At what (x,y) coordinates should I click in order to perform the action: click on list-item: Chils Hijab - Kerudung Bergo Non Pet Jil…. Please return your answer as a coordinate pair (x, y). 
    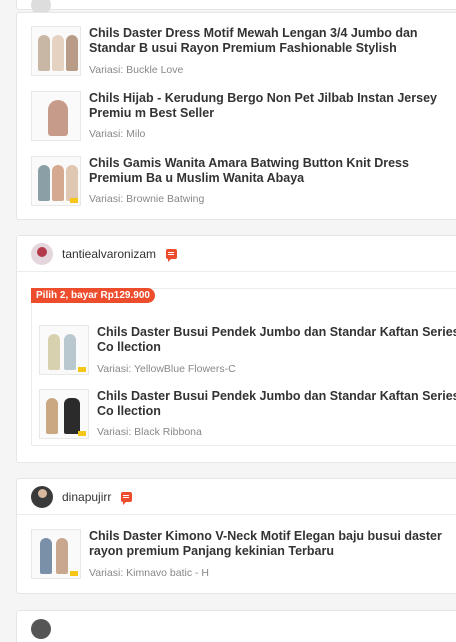
    Looking at the image, I should click on (243, 120).